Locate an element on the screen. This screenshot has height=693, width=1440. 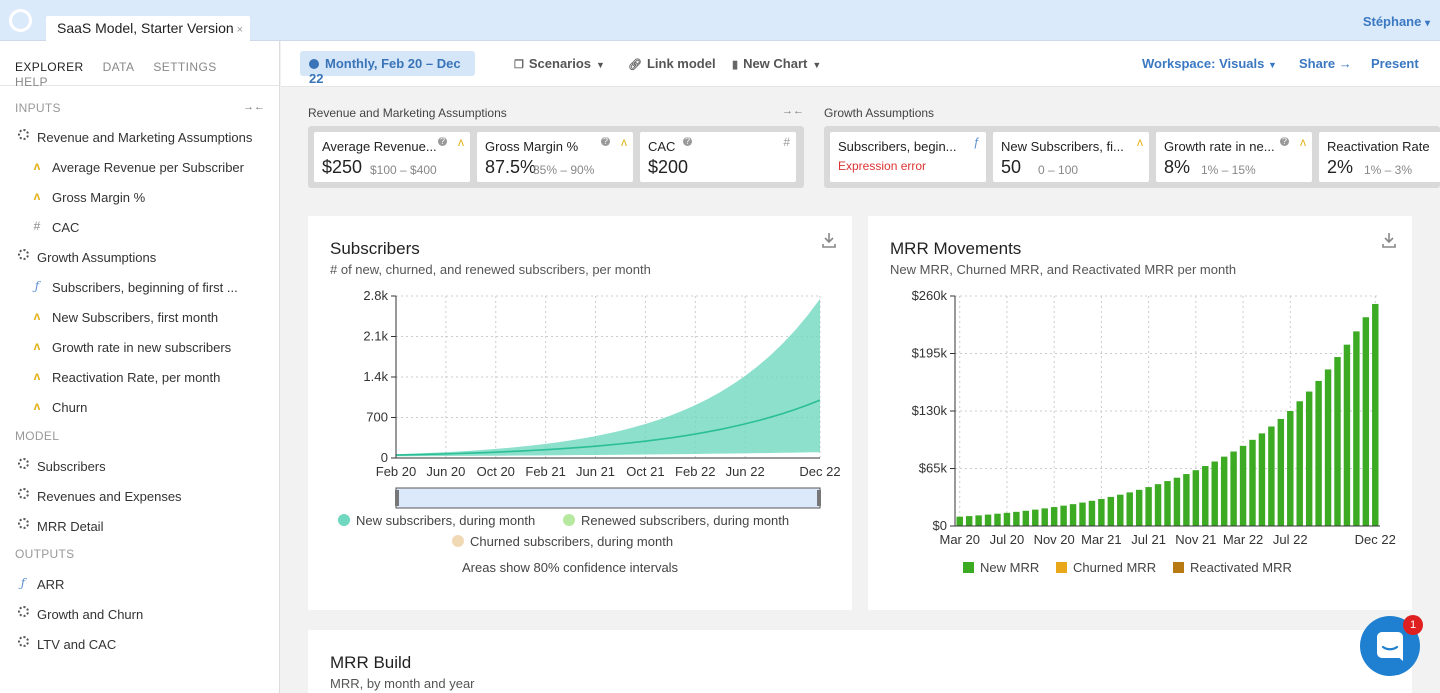
legend-item: New MRR is located at coordinates (1001, 567).